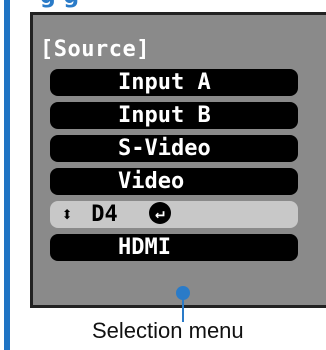 The image size is (326, 350). What do you see at coordinates (104, 214) in the screenshot?
I see `menu-item-label: D4` at bounding box center [104, 214].